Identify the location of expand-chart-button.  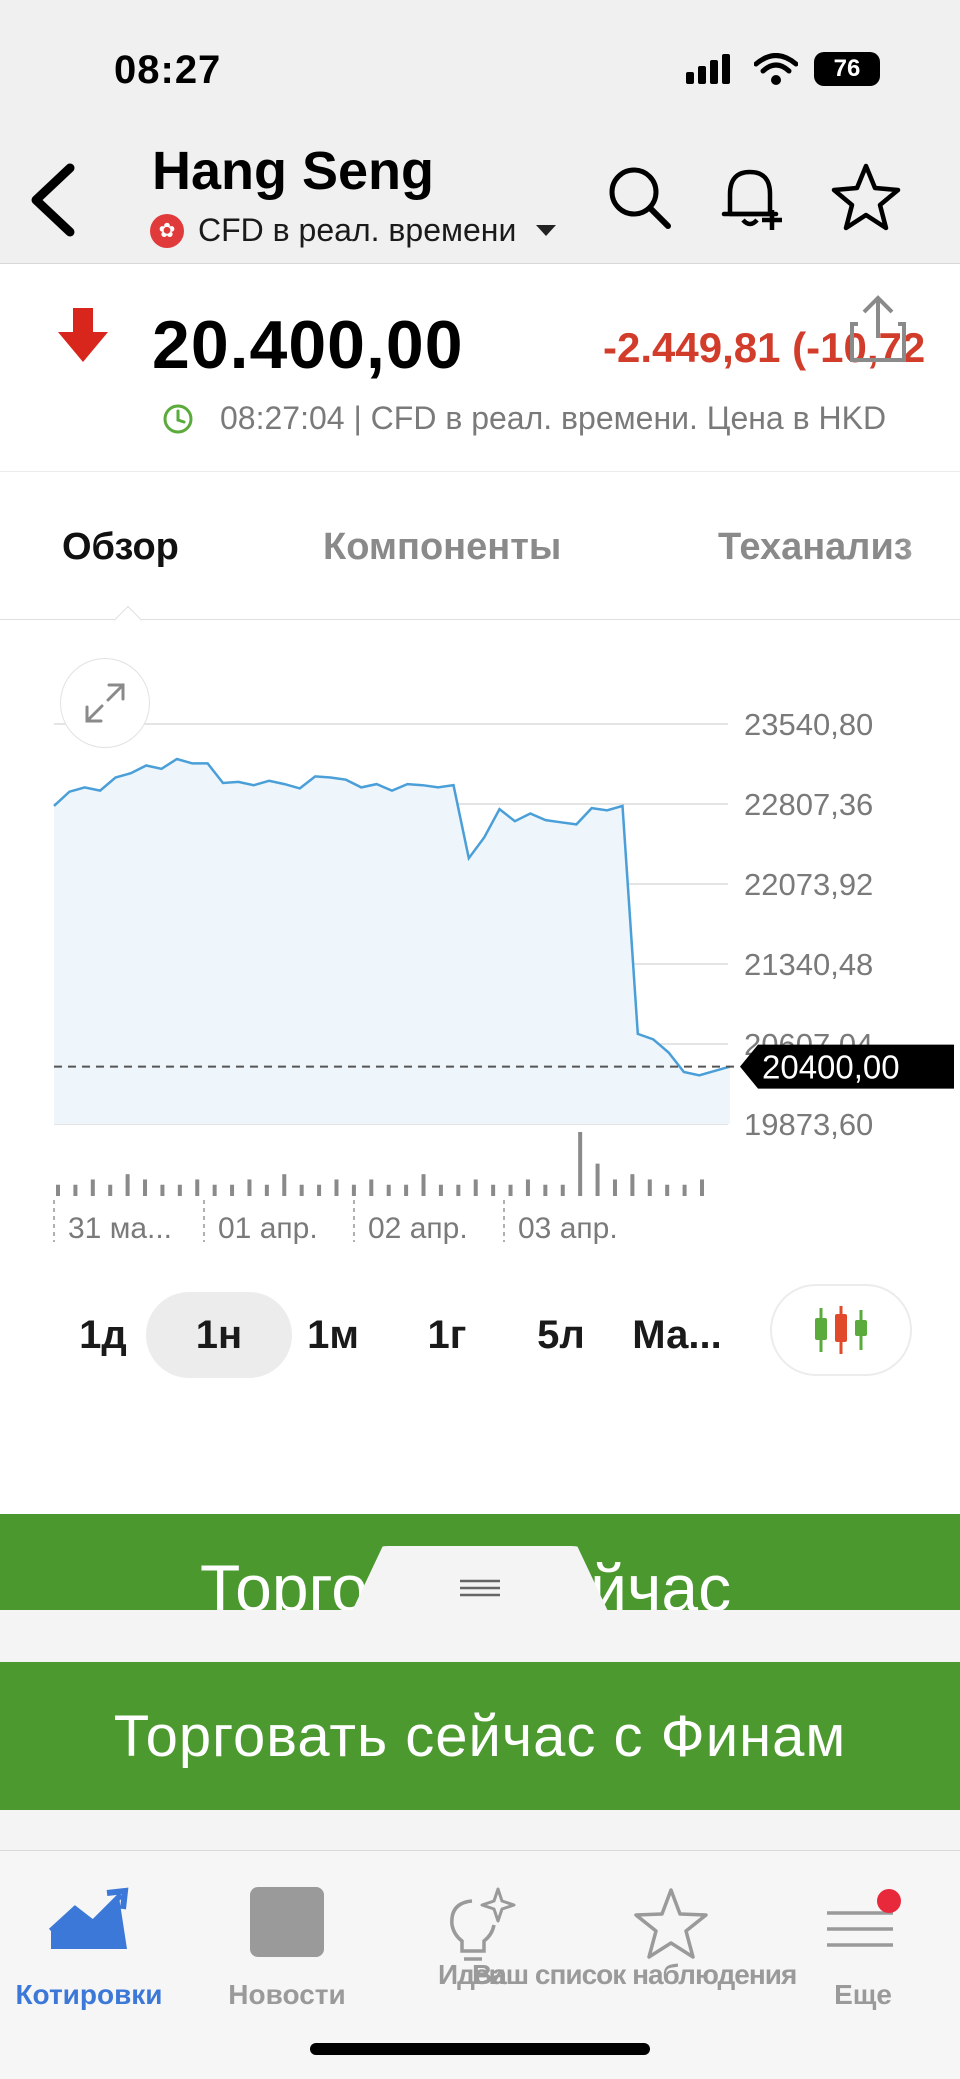
(105, 703).